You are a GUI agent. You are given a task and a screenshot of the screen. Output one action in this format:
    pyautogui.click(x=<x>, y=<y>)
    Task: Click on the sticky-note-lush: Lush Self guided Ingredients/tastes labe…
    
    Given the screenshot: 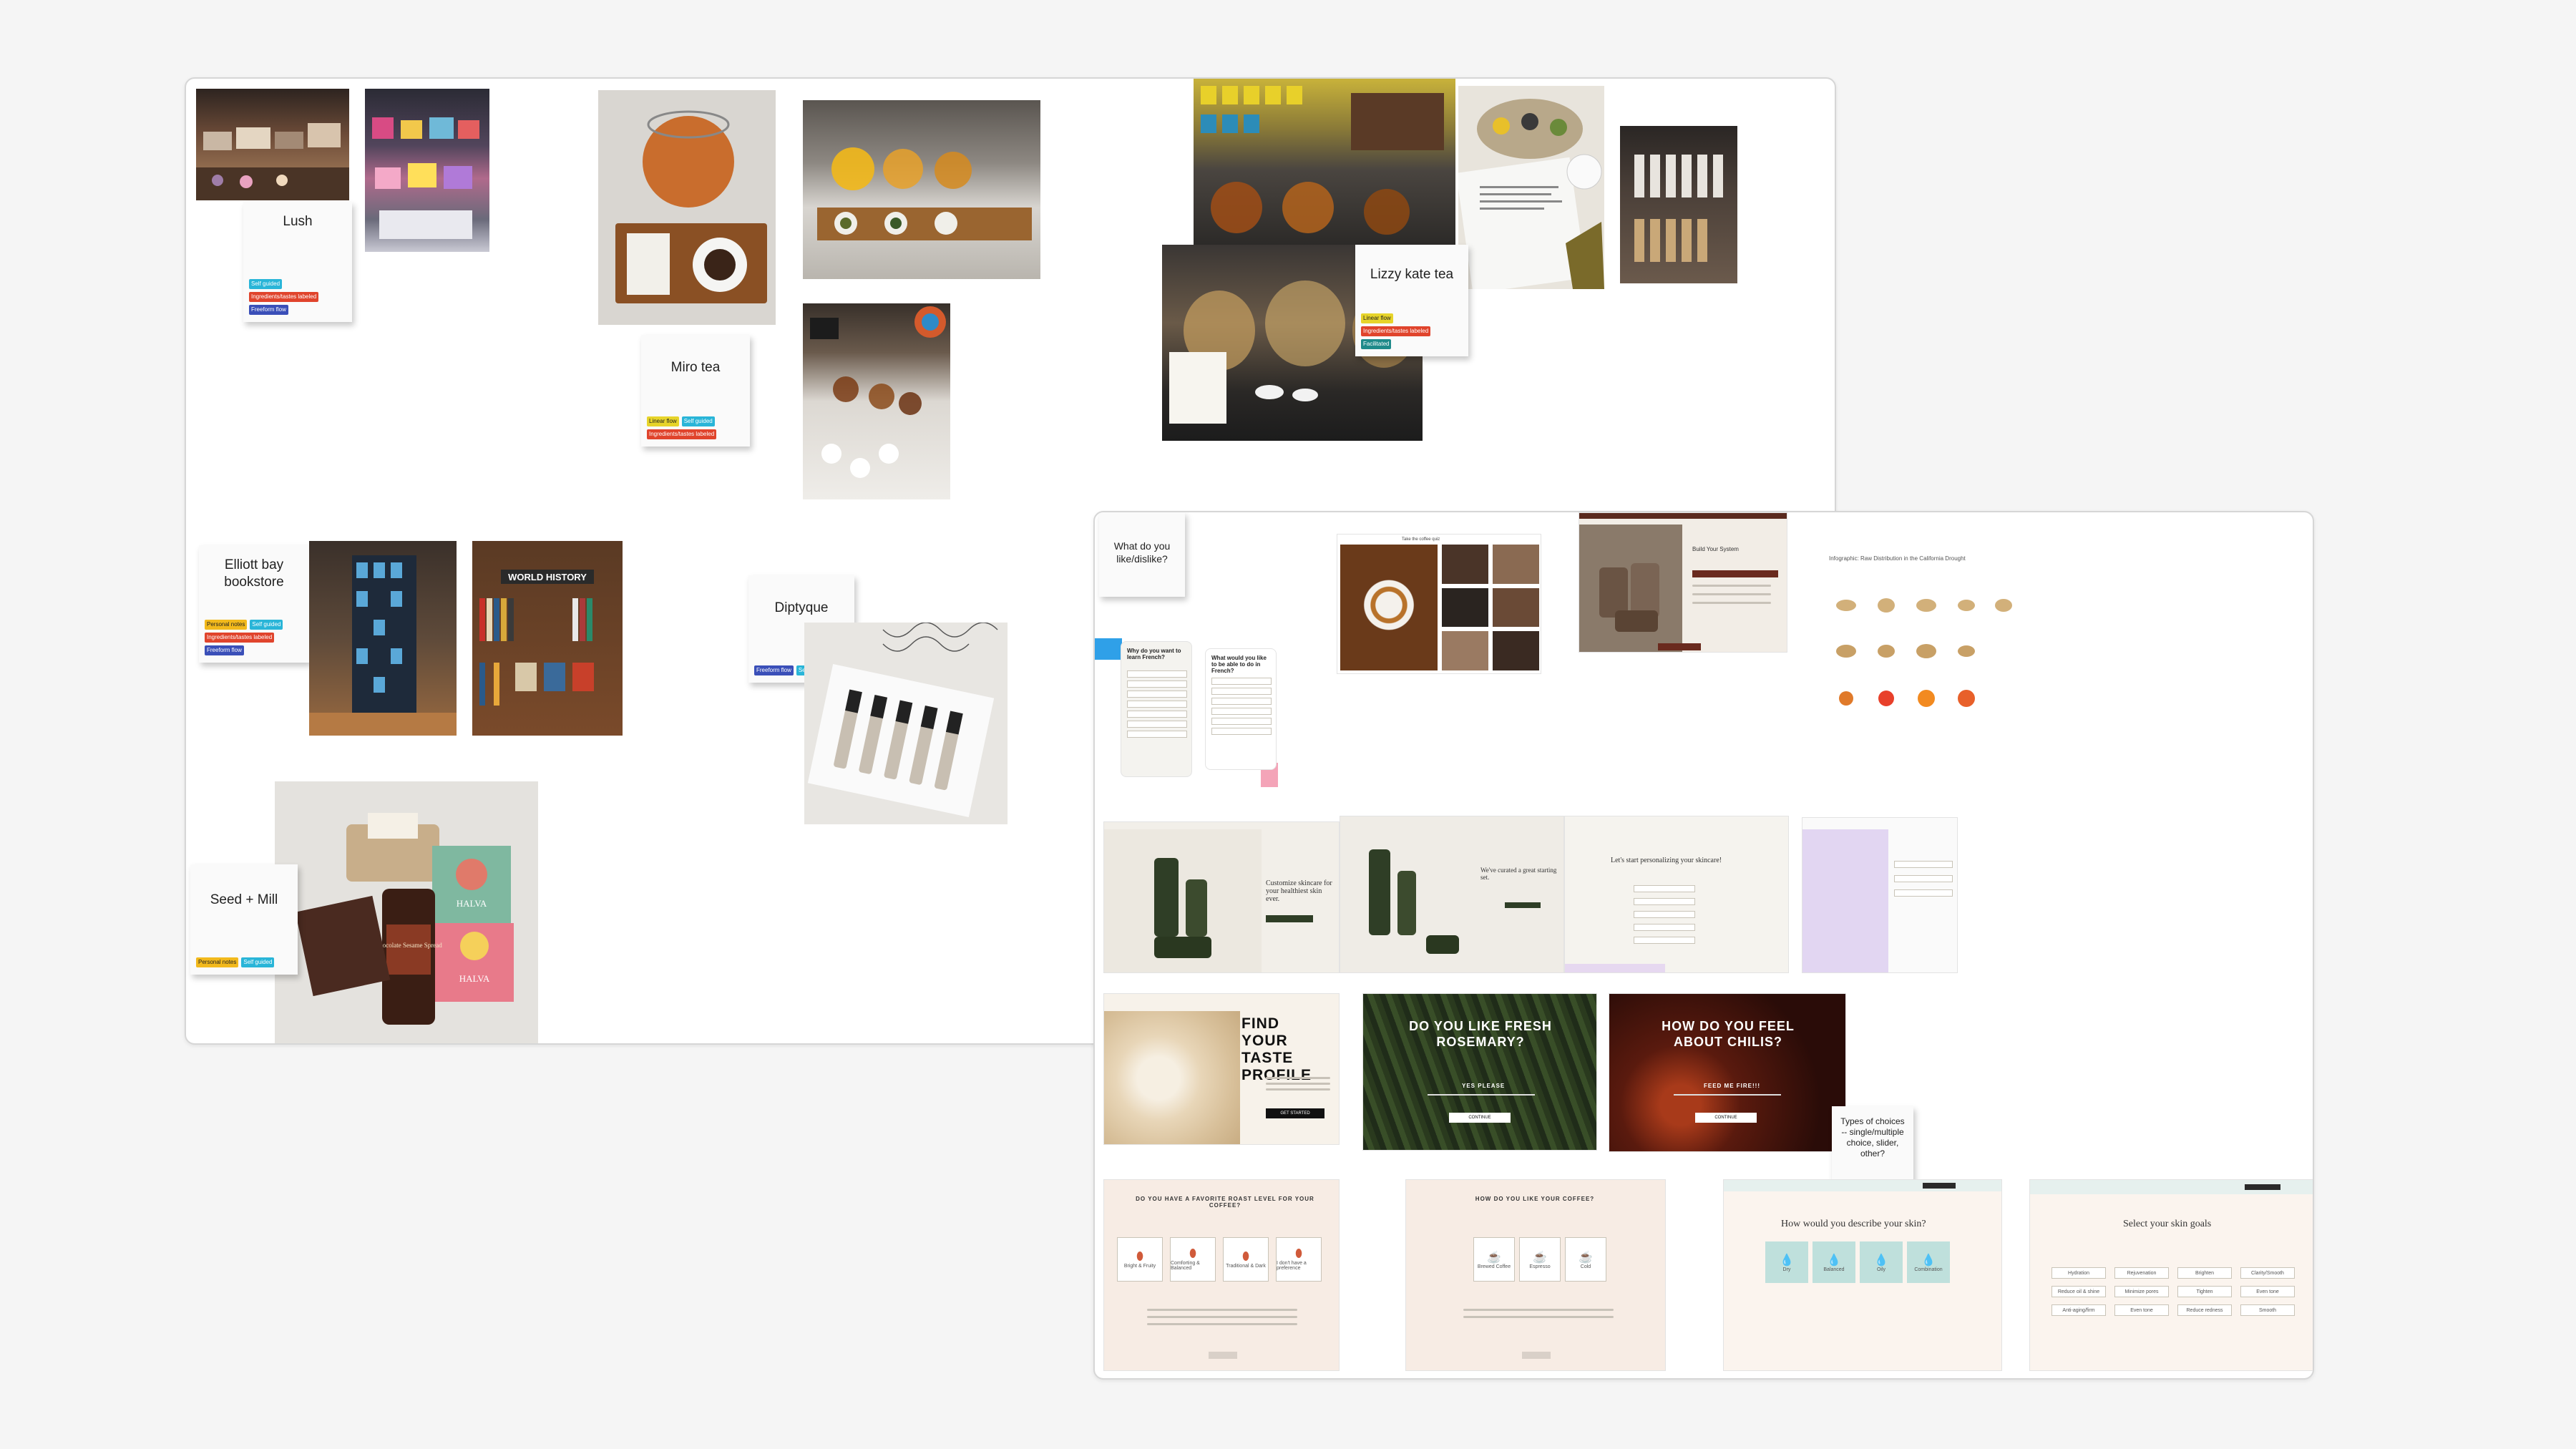 What is the action you would take?
    pyautogui.click(x=297, y=262)
    